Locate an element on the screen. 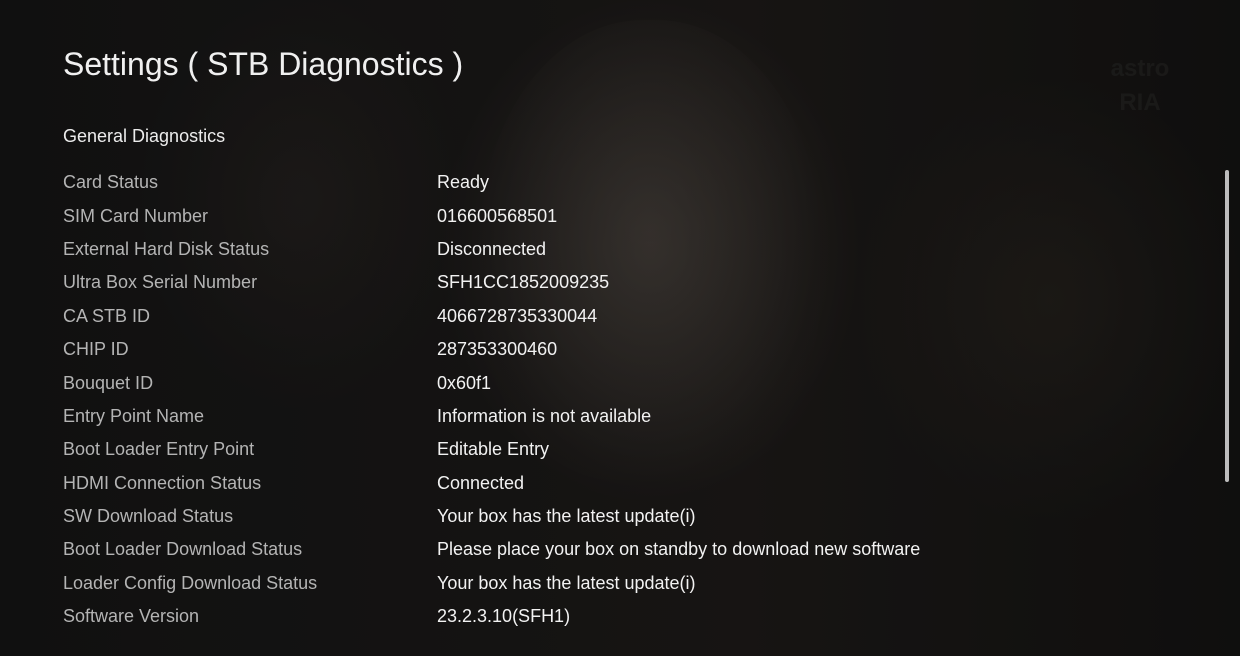 The height and width of the screenshot is (656, 1240). diagnostic-value: 23.2.3.10(SFH1) is located at coordinates (504, 616).